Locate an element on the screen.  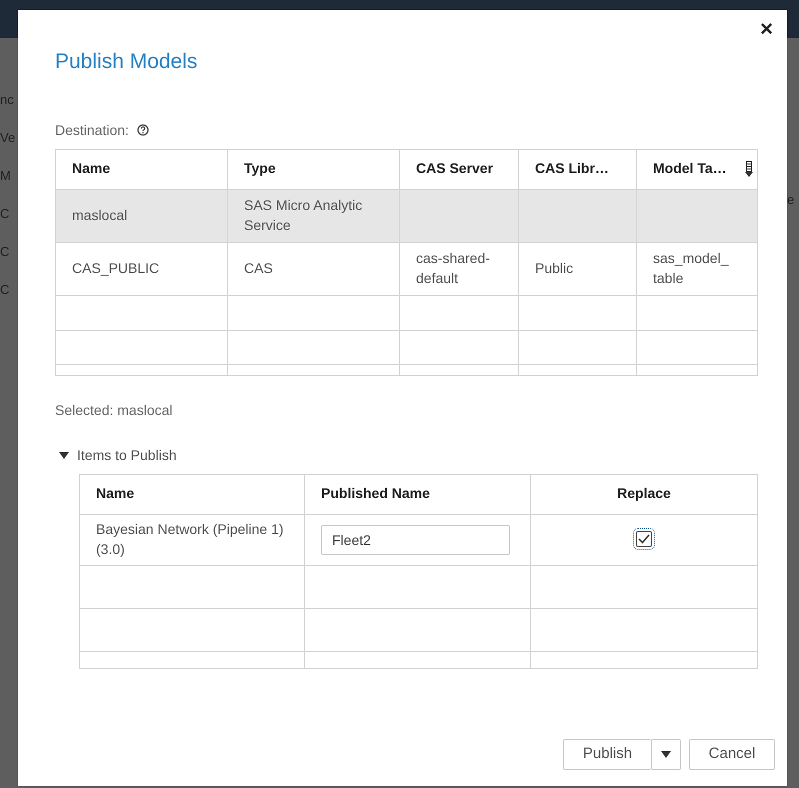
background-text: Ve is located at coordinates (8, 138).